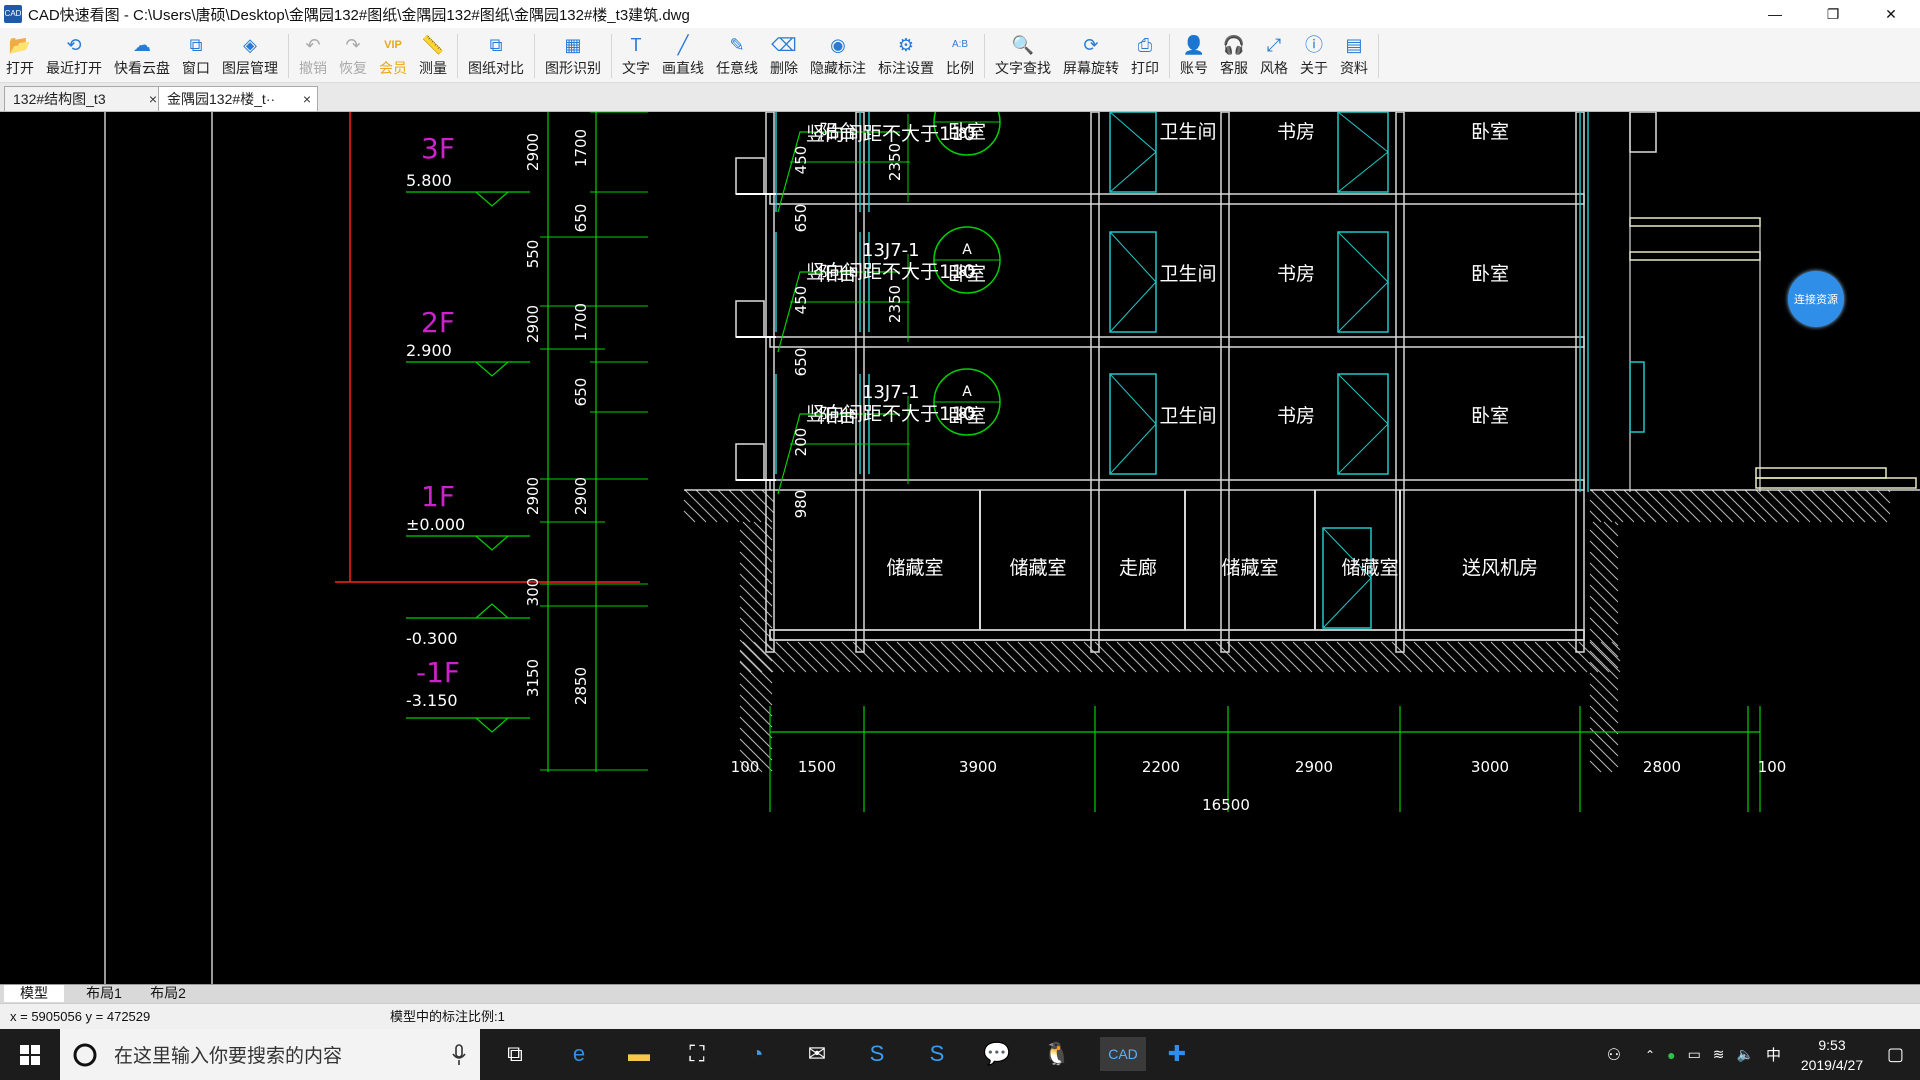 The height and width of the screenshot is (1080, 1920). I want to click on edge-browser-icon: e, so click(579, 1054).